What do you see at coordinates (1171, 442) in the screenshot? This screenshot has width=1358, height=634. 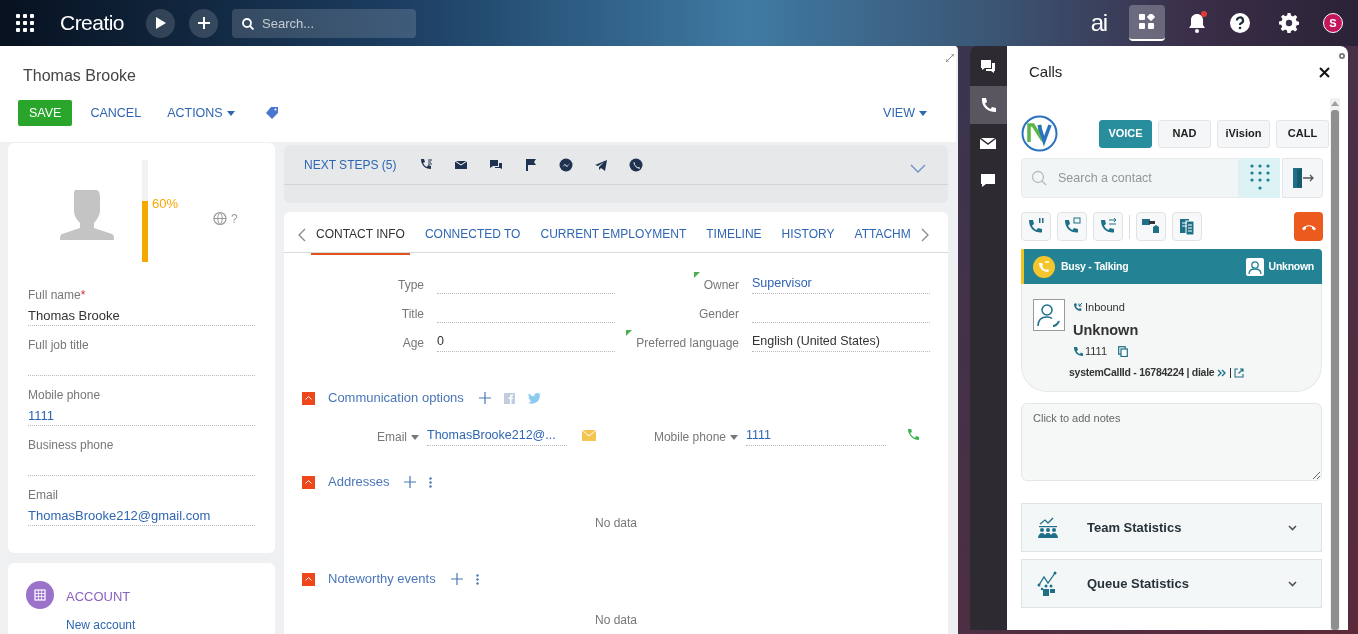 I see `notes-field: Click to add notes` at bounding box center [1171, 442].